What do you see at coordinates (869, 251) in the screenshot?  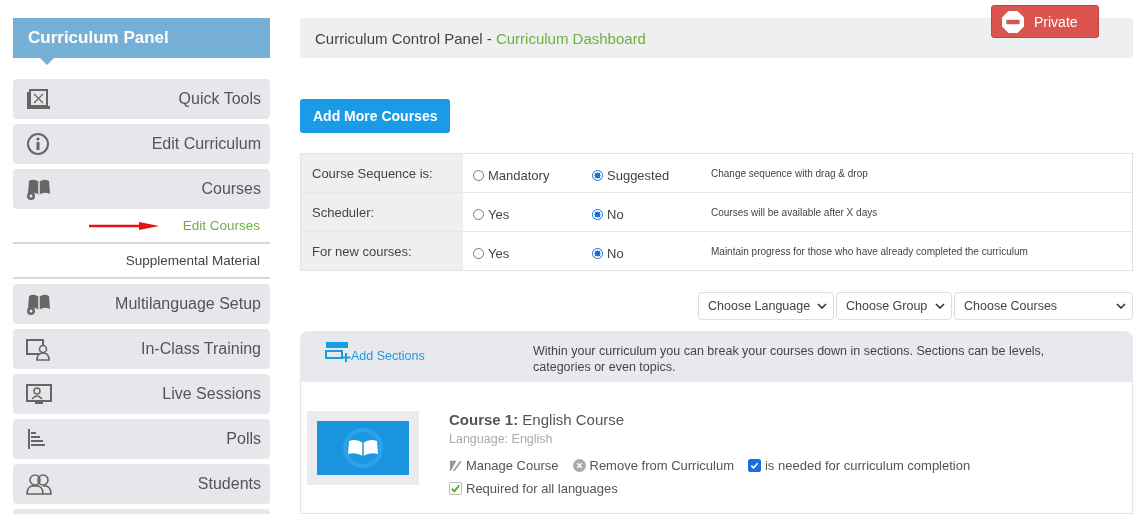 I see `setting-note: Maintain progress for those who have already completed the curriculum` at bounding box center [869, 251].